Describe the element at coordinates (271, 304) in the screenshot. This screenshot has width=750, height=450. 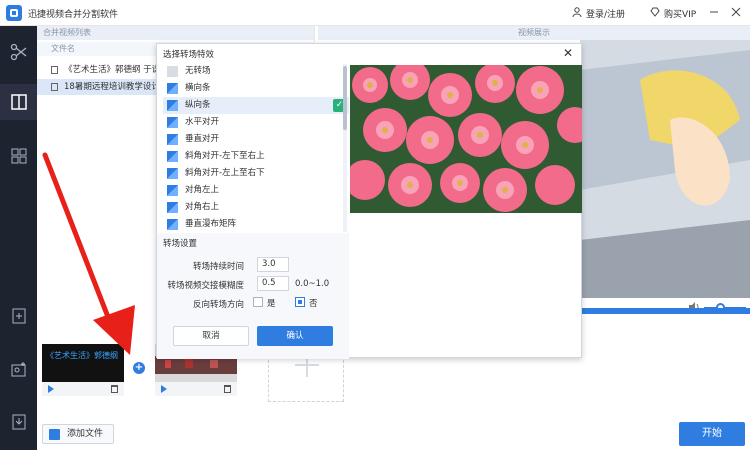
I see `reverse-yes-label: 是` at that location.